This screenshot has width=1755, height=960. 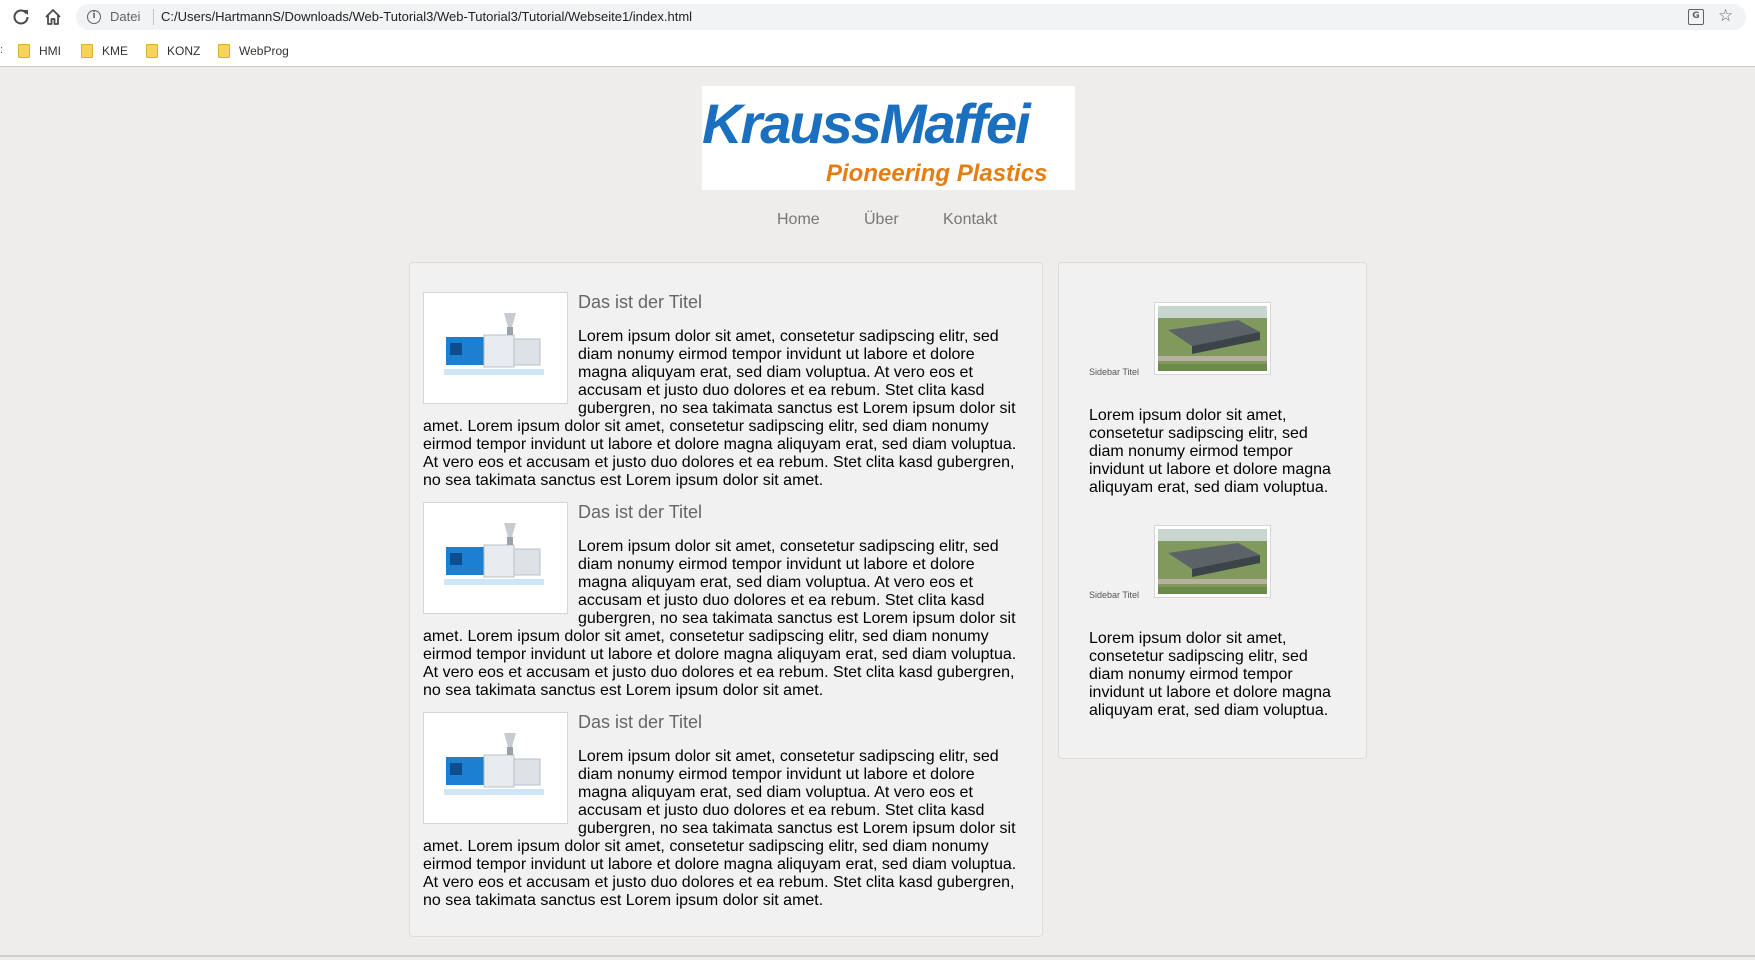 What do you see at coordinates (53, 17) in the screenshot?
I see `home-icon` at bounding box center [53, 17].